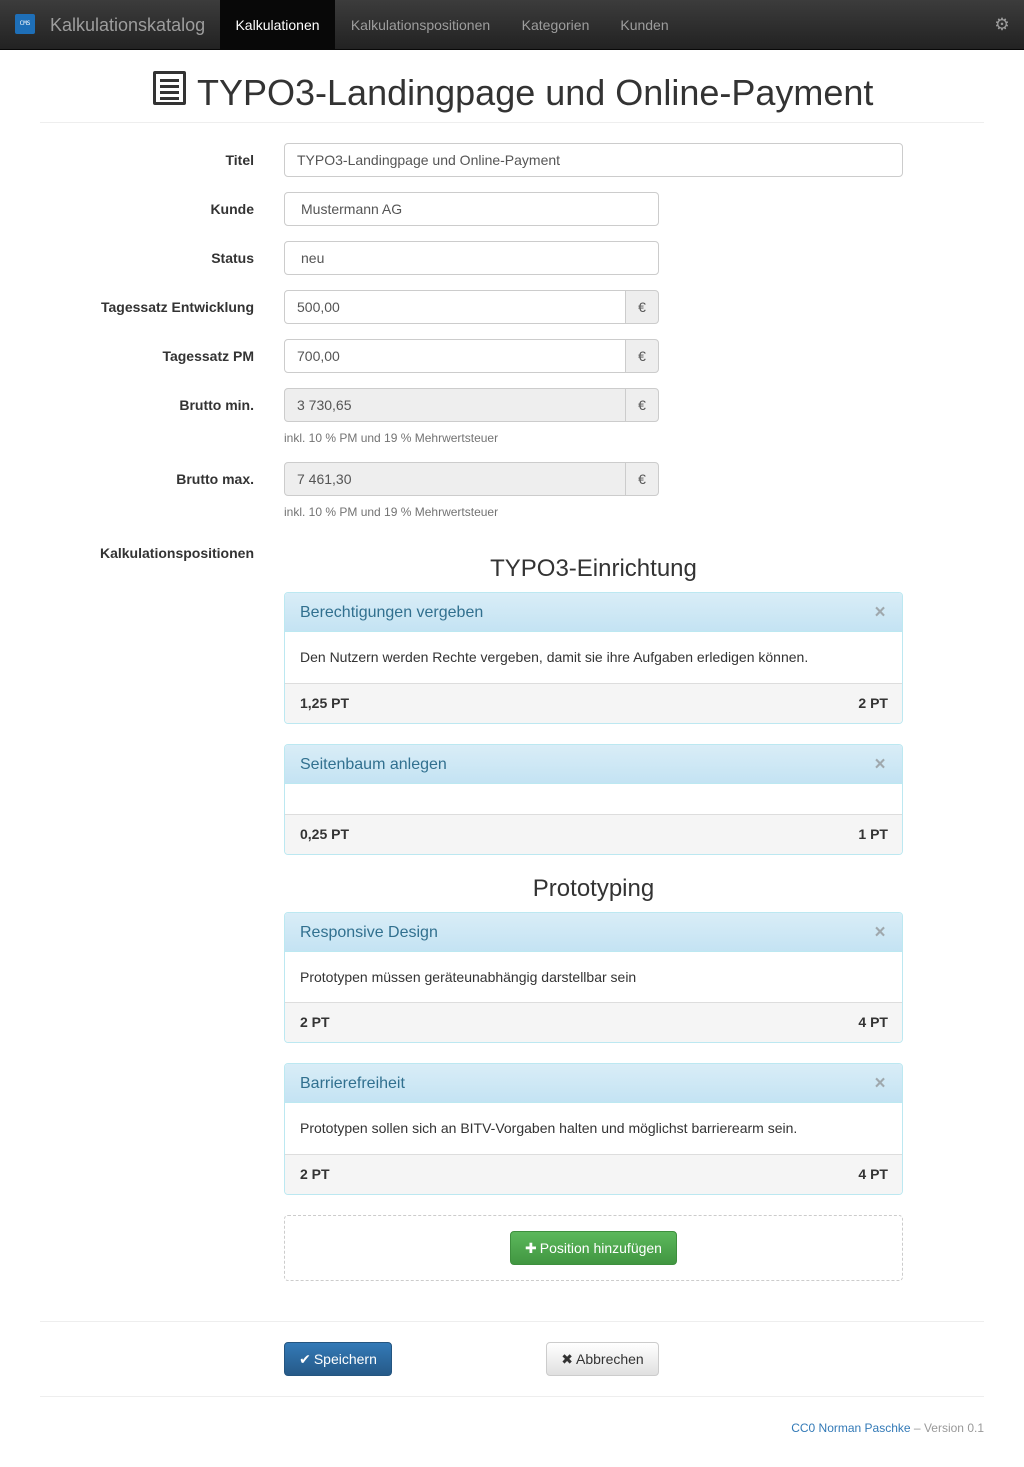  Describe the element at coordinates (1002, 25) in the screenshot. I see `gear-icon: ⚙` at that location.